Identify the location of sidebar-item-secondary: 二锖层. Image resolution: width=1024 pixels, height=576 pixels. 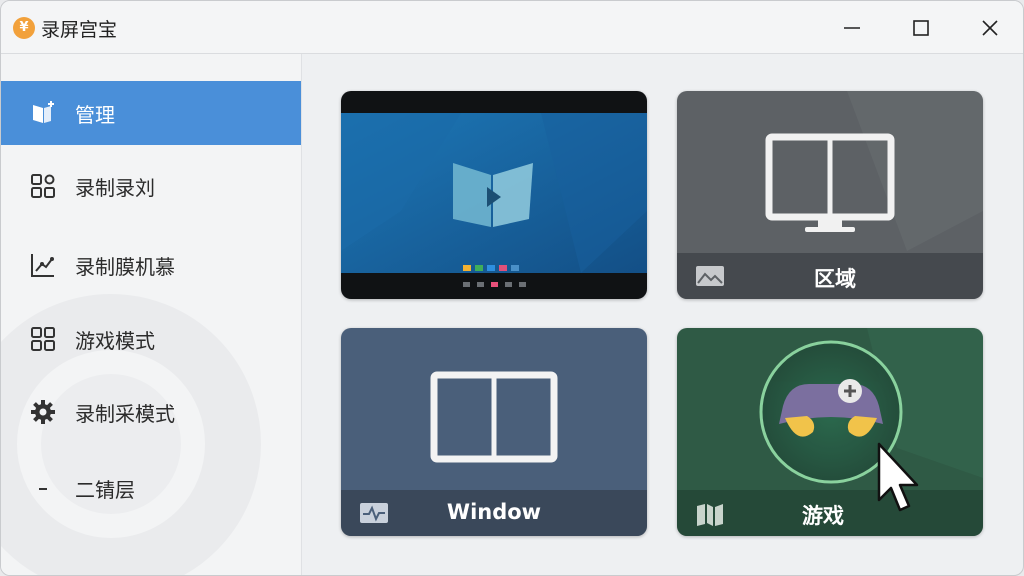
(151, 488).